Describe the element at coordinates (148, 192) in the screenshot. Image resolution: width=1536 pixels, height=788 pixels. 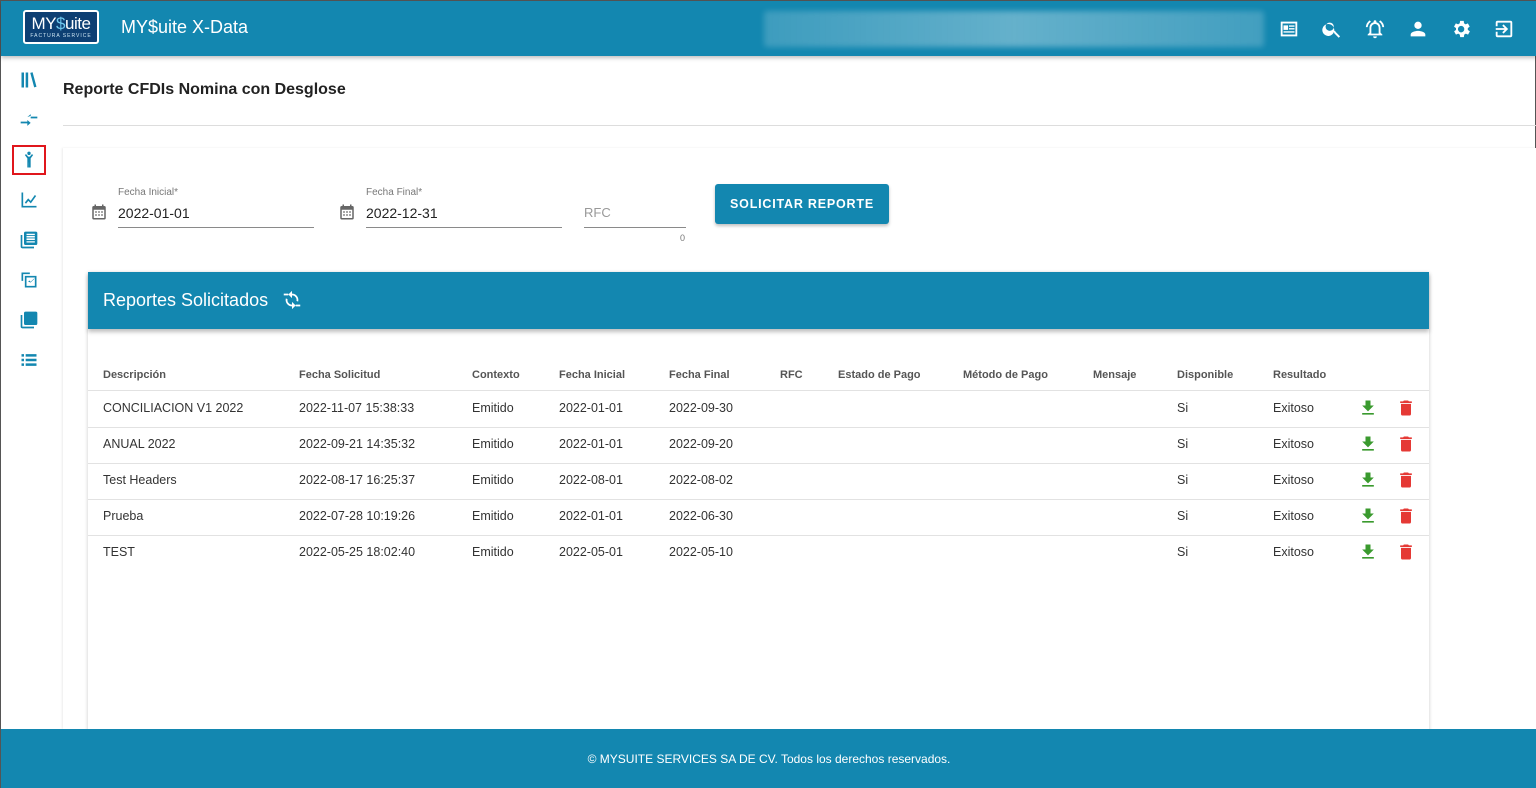
I see `fecha-inicial-label: Fecha Inicial*` at that location.